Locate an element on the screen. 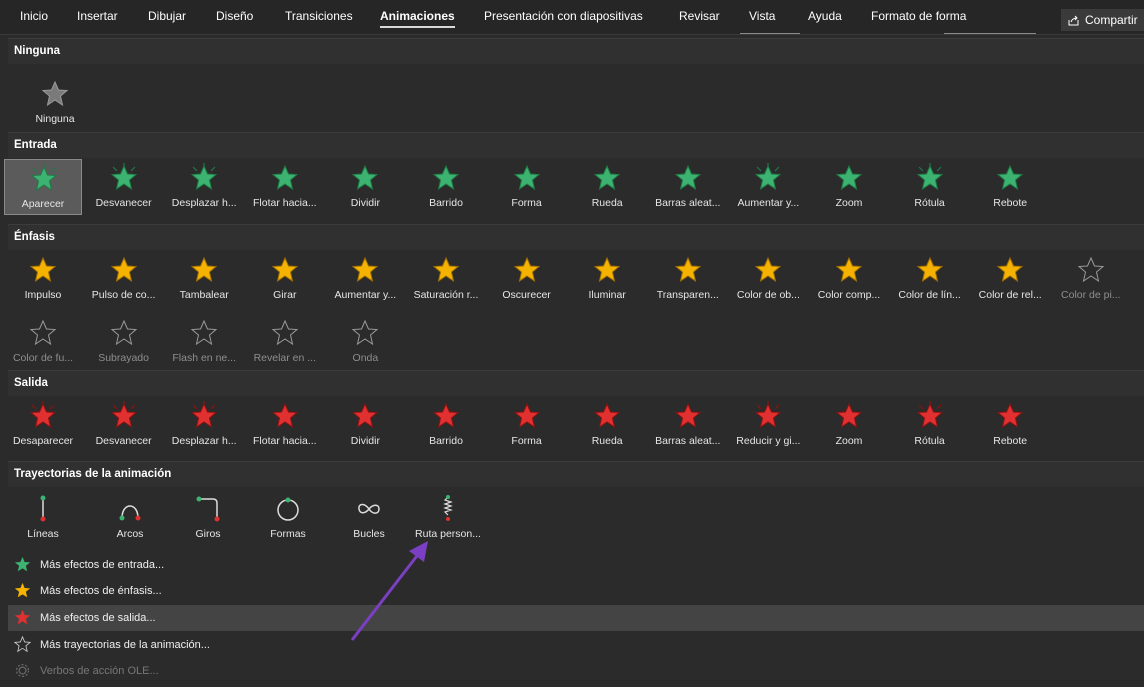 The height and width of the screenshot is (687, 1144). exit-animation-5: Dividir is located at coordinates (365, 425).